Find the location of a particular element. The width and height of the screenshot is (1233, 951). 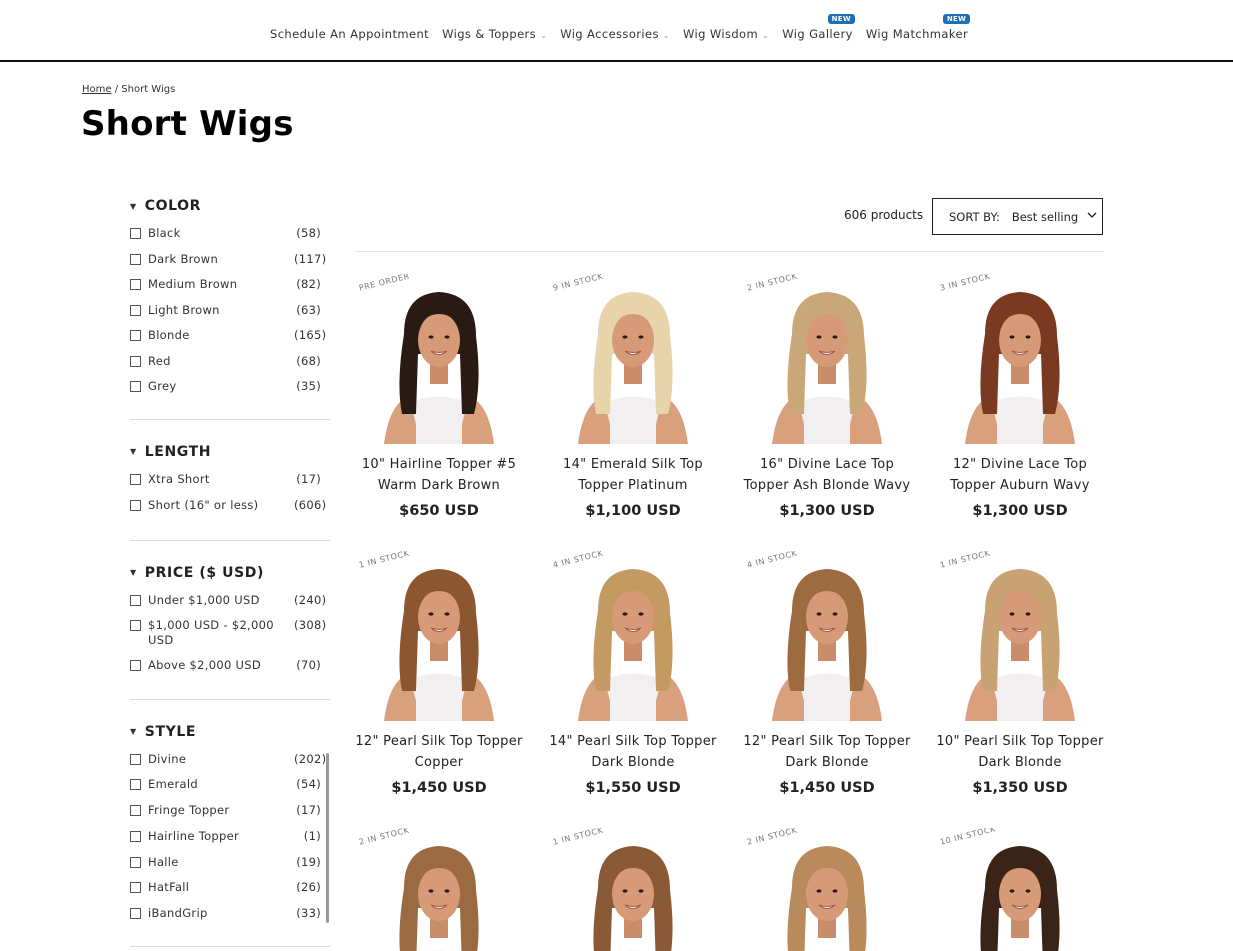

filter-option: Red (68) is located at coordinates (230, 361).